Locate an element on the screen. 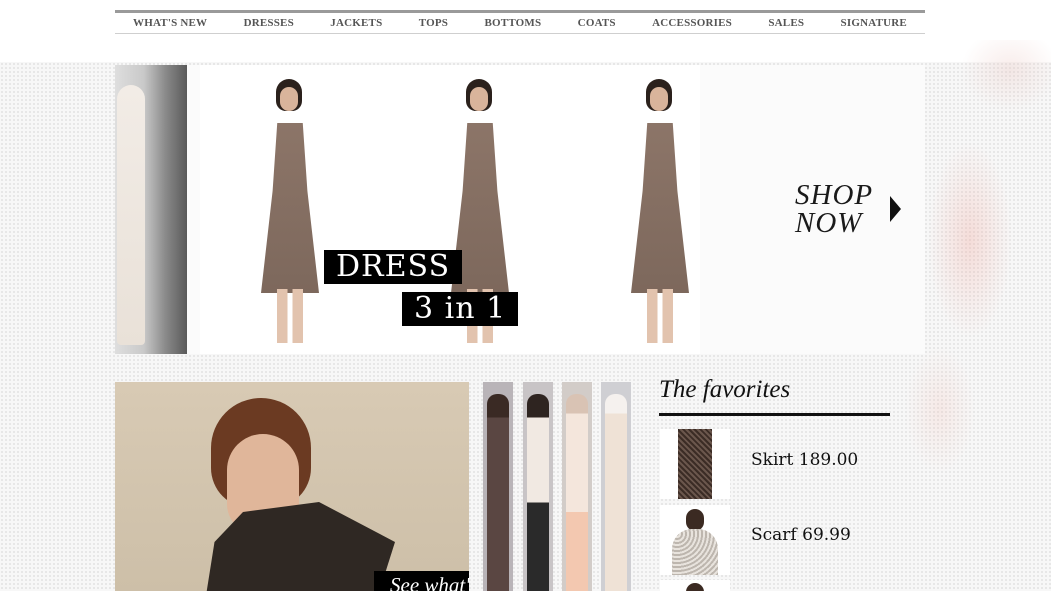 Image resolution: width=1051 pixels, height=591 pixels. nav-item-jackets: JACKETS is located at coordinates (356, 23).